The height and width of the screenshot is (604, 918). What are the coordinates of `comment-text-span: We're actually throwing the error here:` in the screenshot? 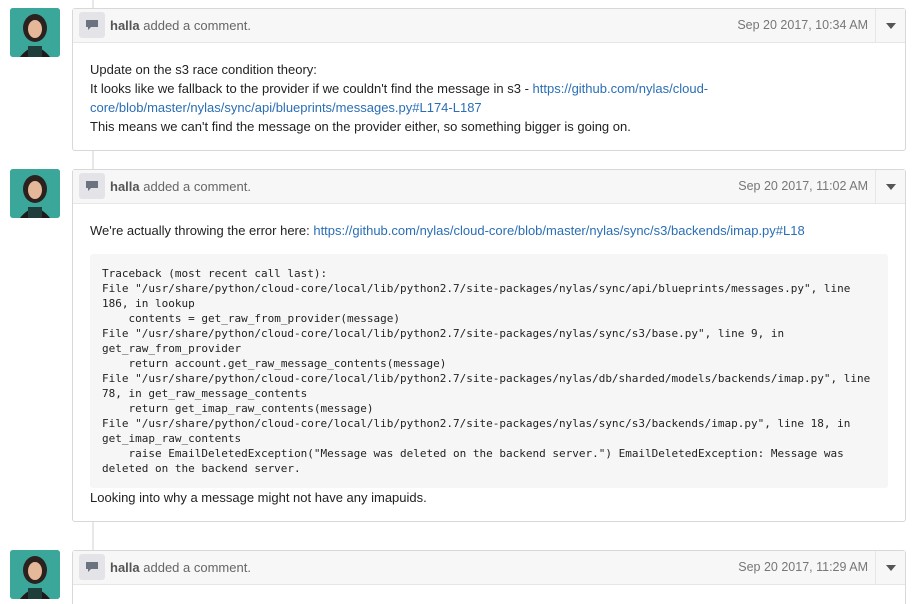 It's located at (202, 230).